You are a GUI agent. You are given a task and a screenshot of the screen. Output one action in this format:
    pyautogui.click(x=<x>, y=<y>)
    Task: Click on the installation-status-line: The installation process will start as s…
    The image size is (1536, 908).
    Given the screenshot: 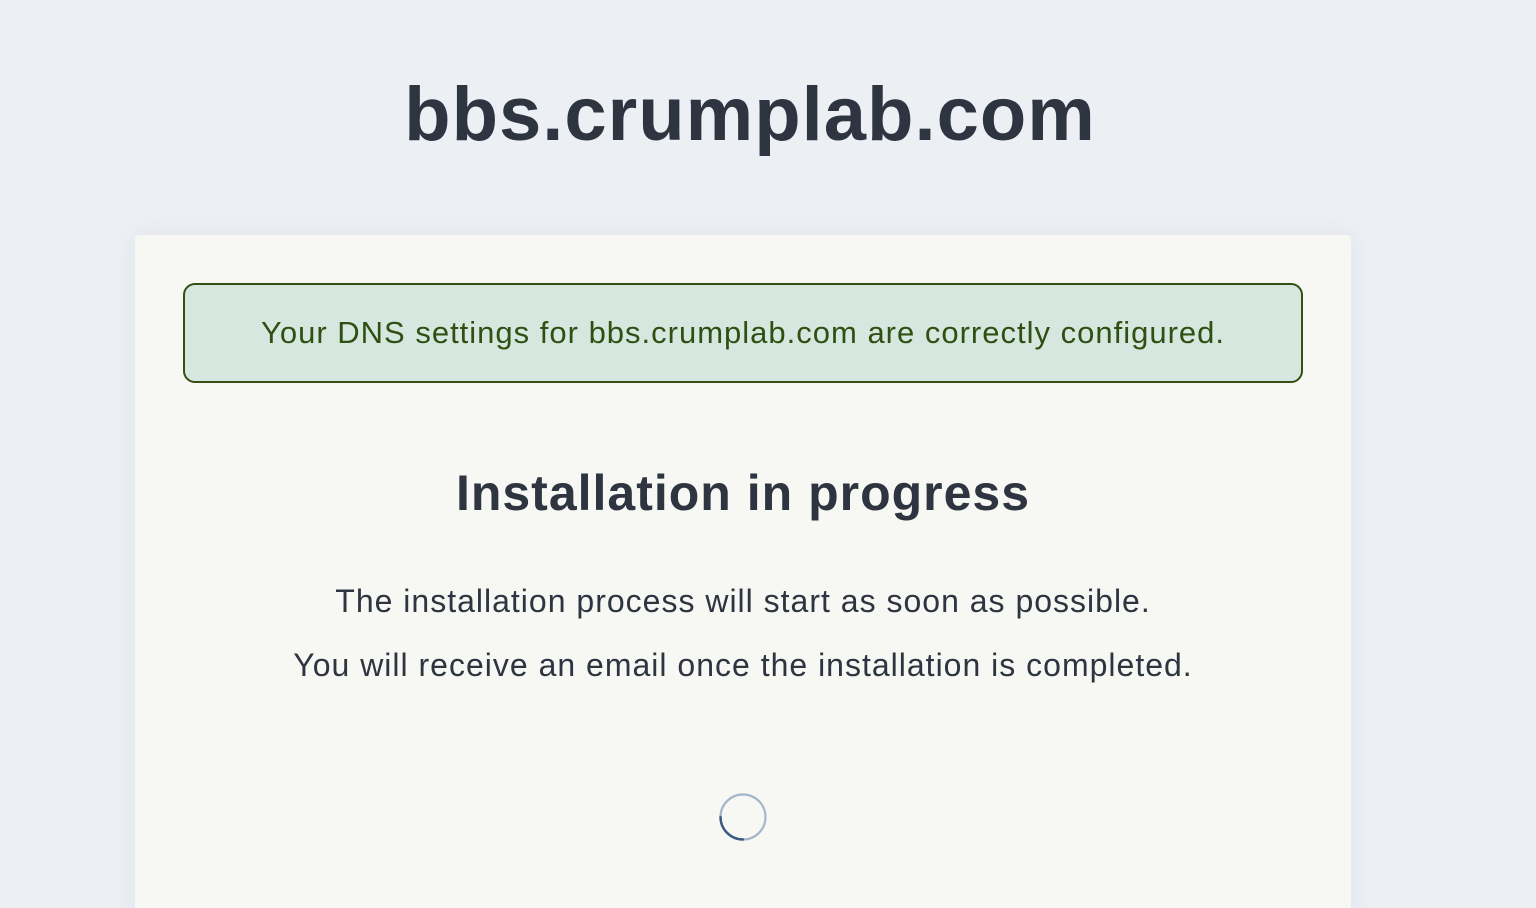 What is the action you would take?
    pyautogui.click(x=743, y=601)
    